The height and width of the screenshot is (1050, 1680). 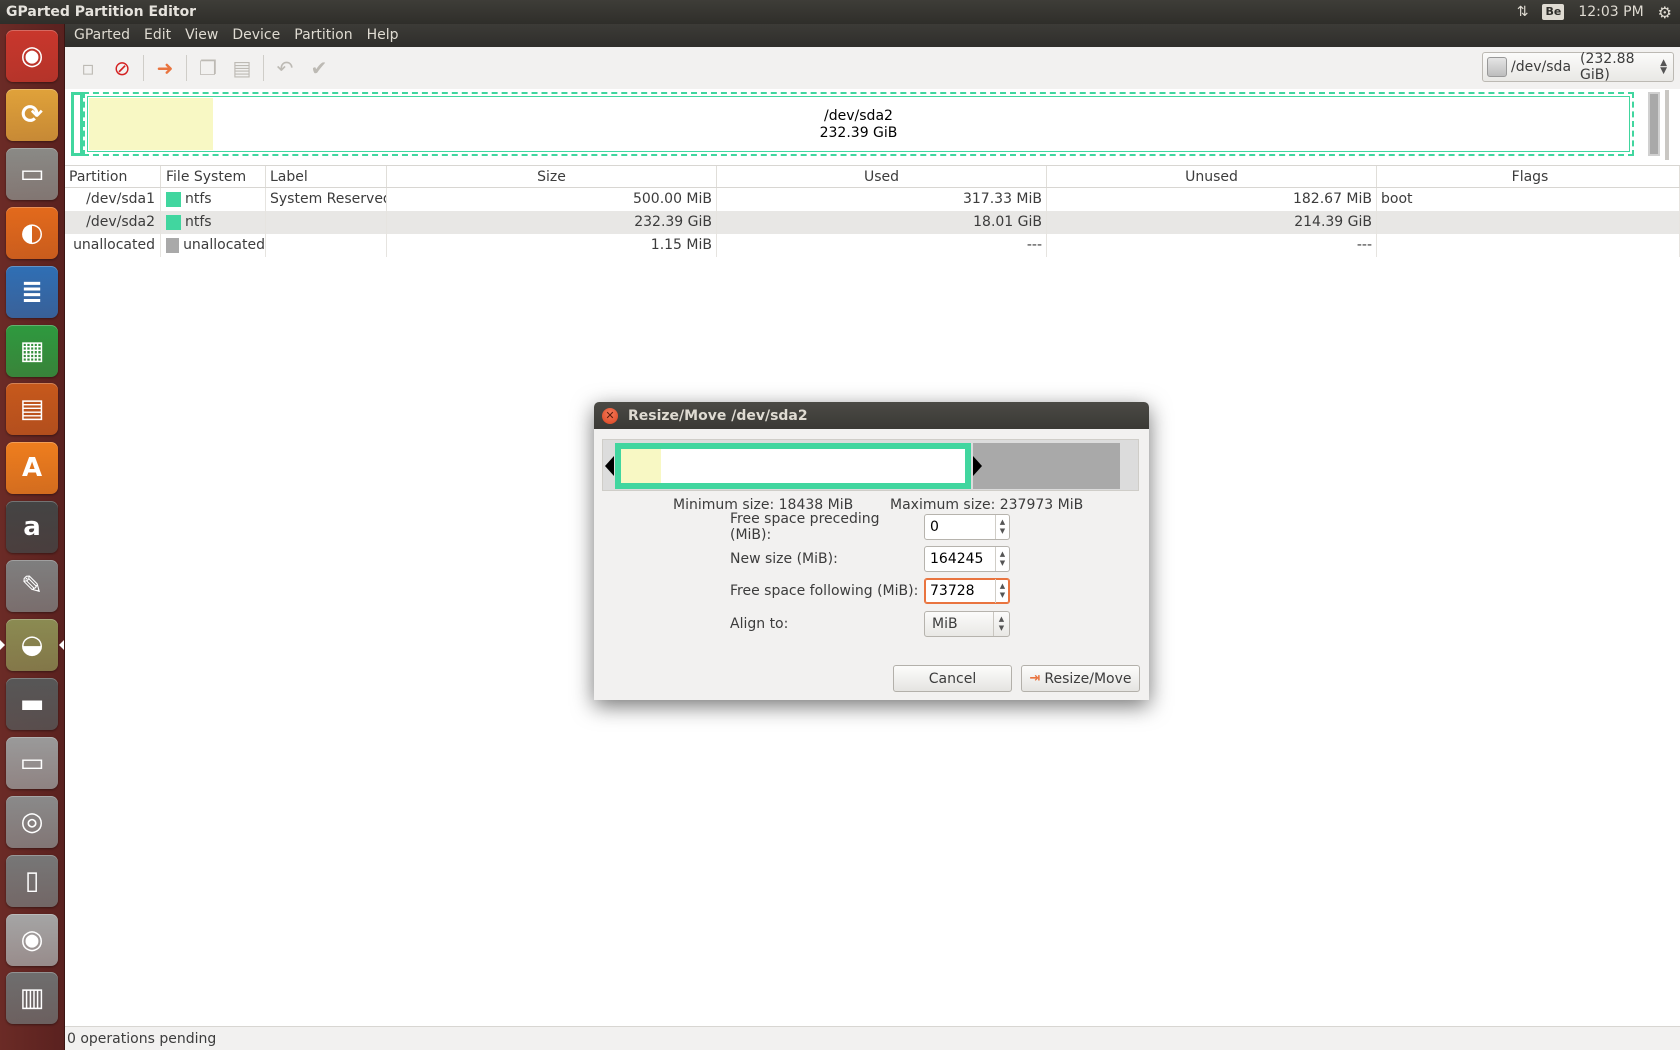 What do you see at coordinates (609, 466) in the screenshot?
I see `resize-handle-left-icon` at bounding box center [609, 466].